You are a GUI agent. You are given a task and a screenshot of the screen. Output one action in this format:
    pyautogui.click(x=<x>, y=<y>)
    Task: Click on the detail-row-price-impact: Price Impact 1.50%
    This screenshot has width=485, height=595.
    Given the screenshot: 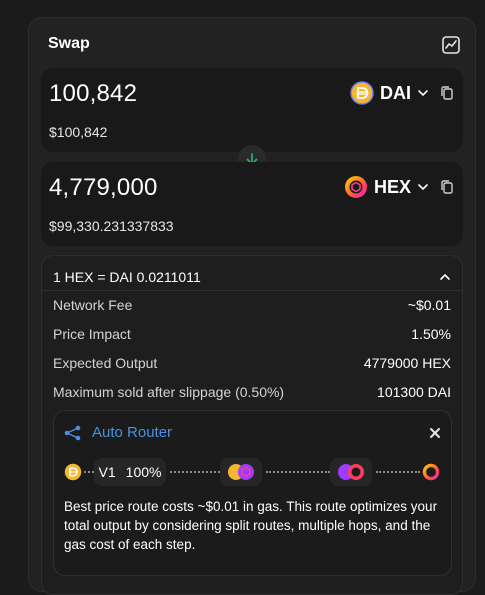 What is the action you would take?
    pyautogui.click(x=252, y=334)
    